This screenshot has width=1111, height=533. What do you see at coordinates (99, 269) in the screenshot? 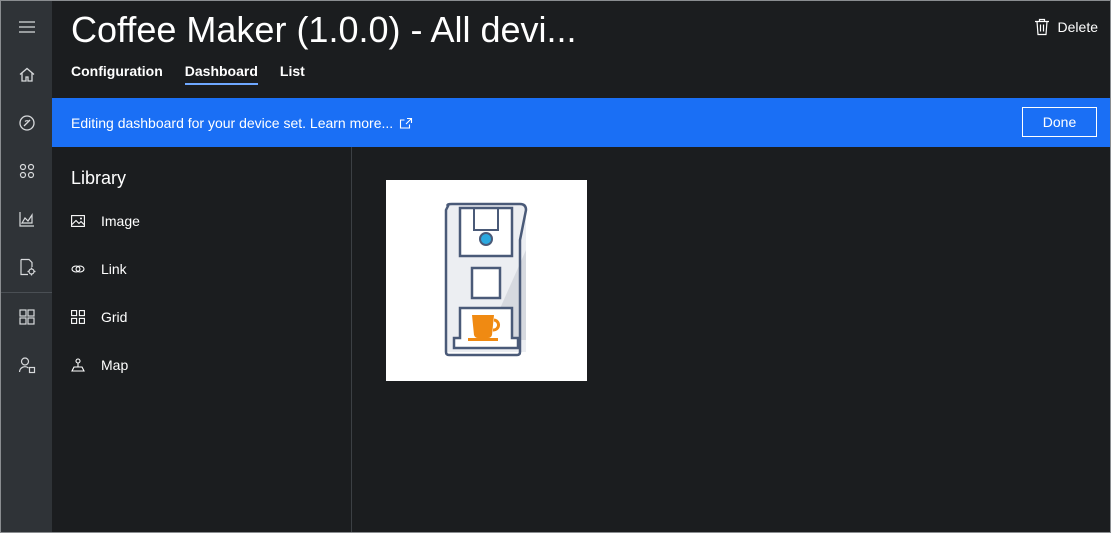
I see `library-item-link: Link` at bounding box center [99, 269].